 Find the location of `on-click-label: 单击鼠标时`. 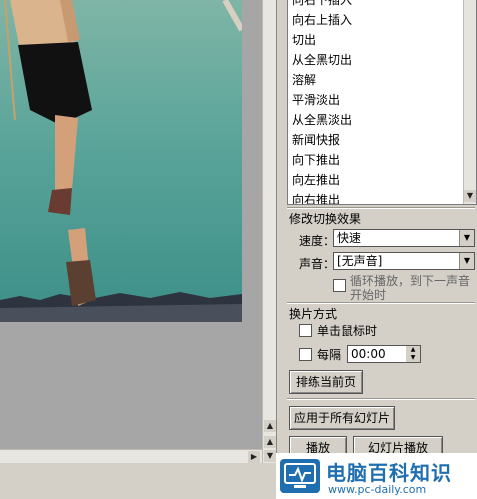

on-click-label: 单击鼠标时 is located at coordinates (347, 331).